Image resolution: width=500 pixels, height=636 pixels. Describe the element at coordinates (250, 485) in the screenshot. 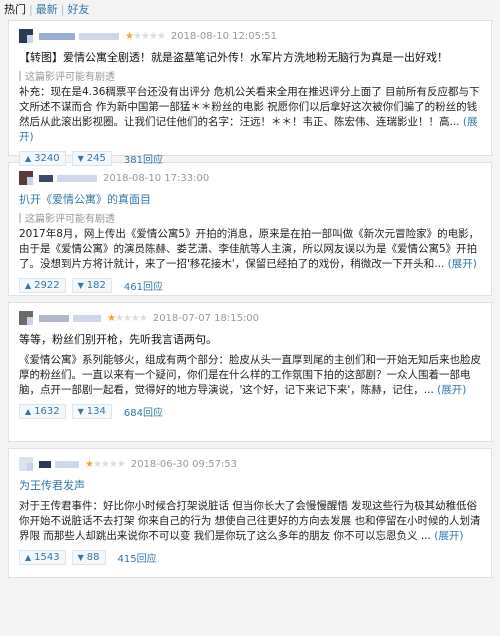

I see `review-title: 为王传君发声` at that location.